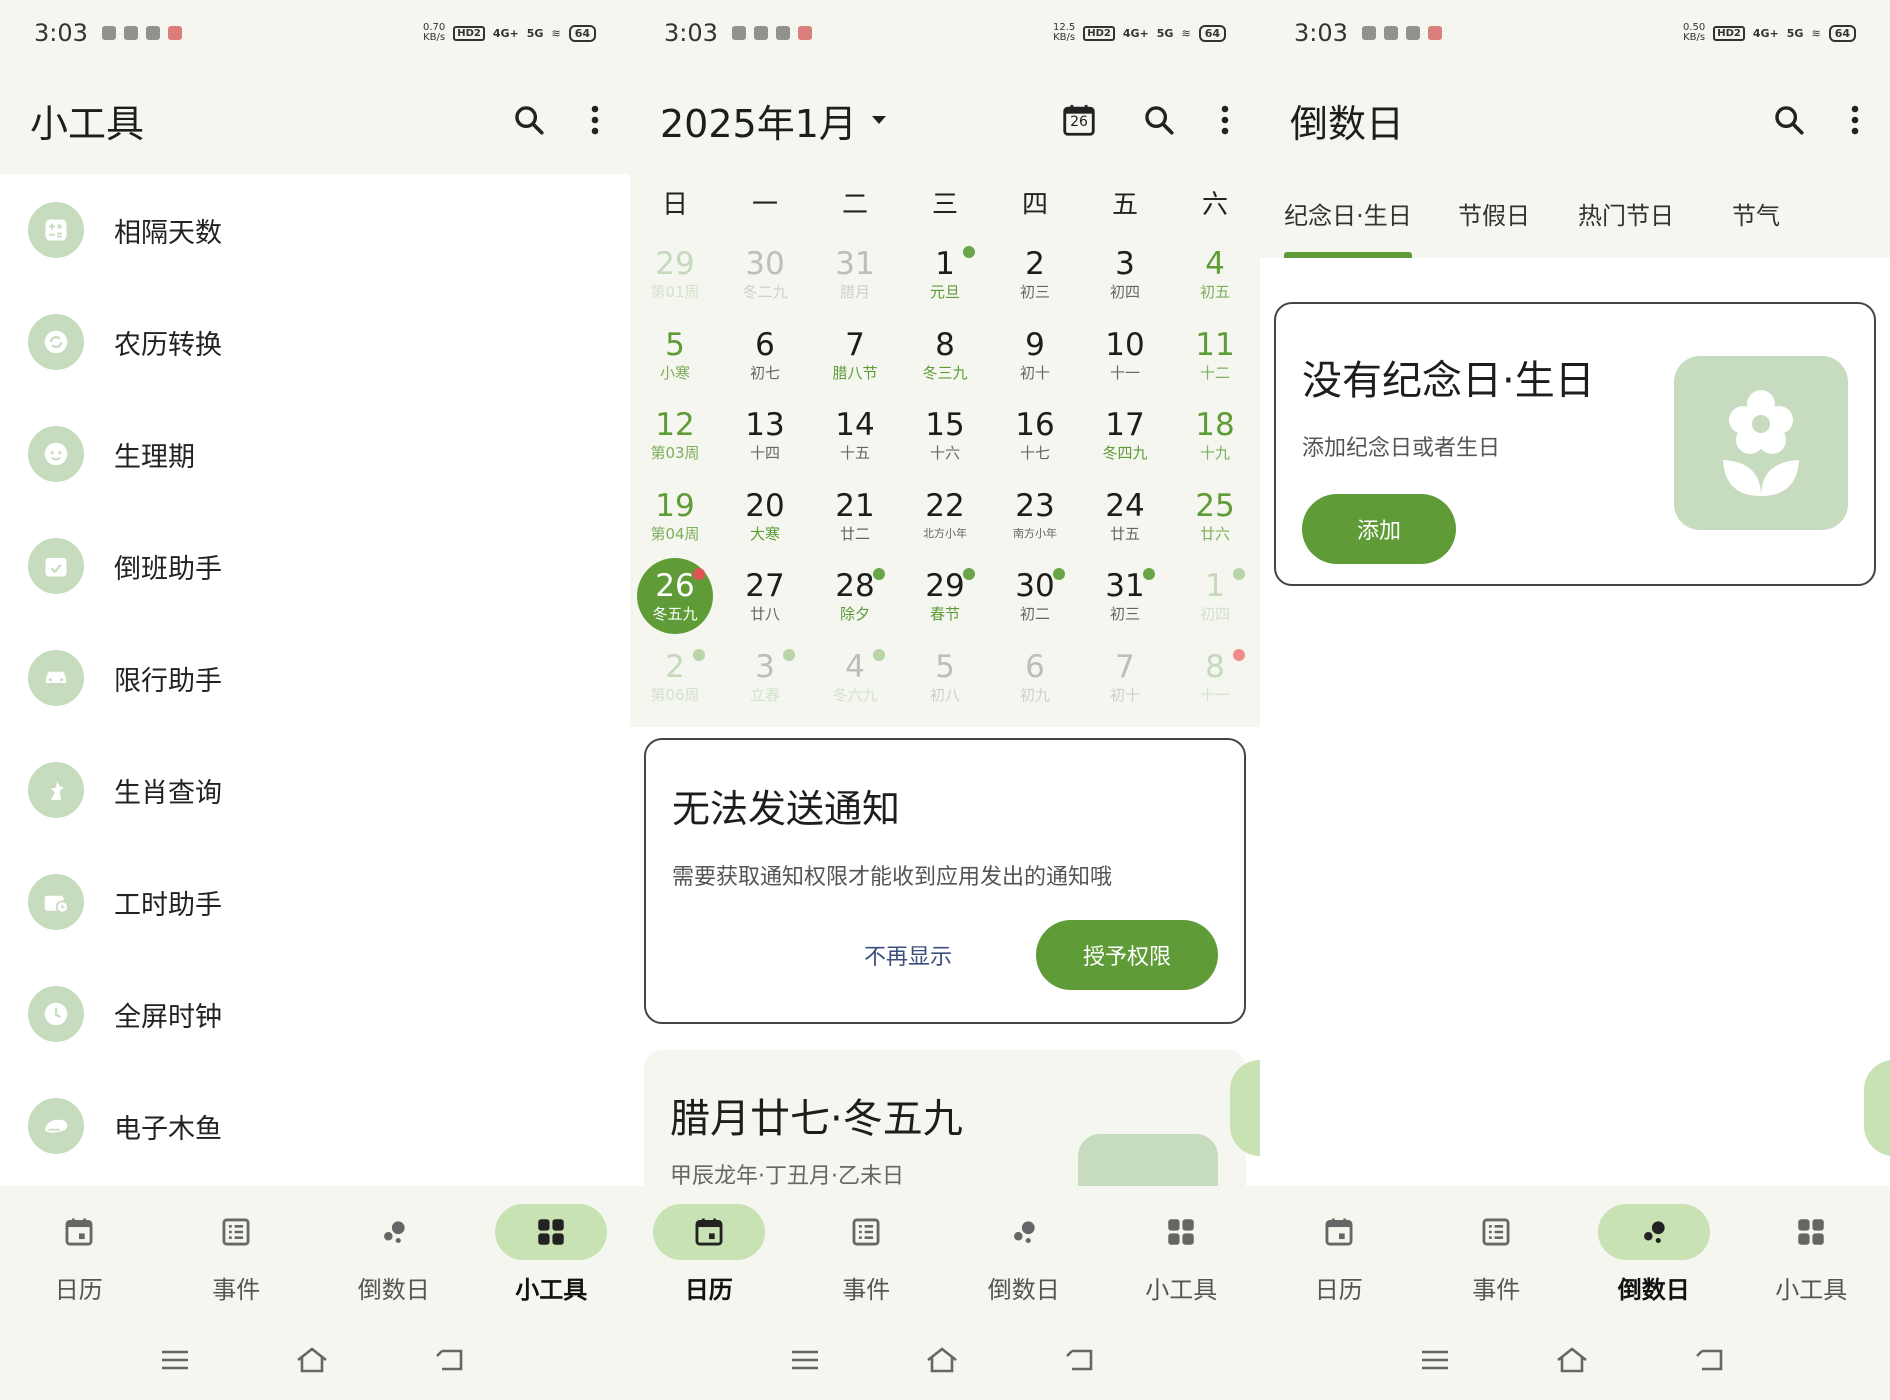  What do you see at coordinates (1215, 357) in the screenshot?
I see `day-cell: 11 十二` at bounding box center [1215, 357].